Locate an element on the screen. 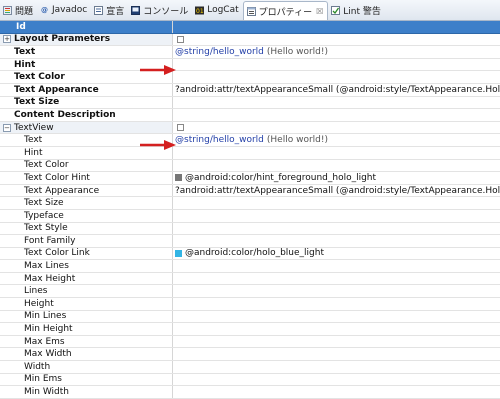 The height and width of the screenshot is (399, 500). property-row: Typeface is located at coordinates (250, 216).